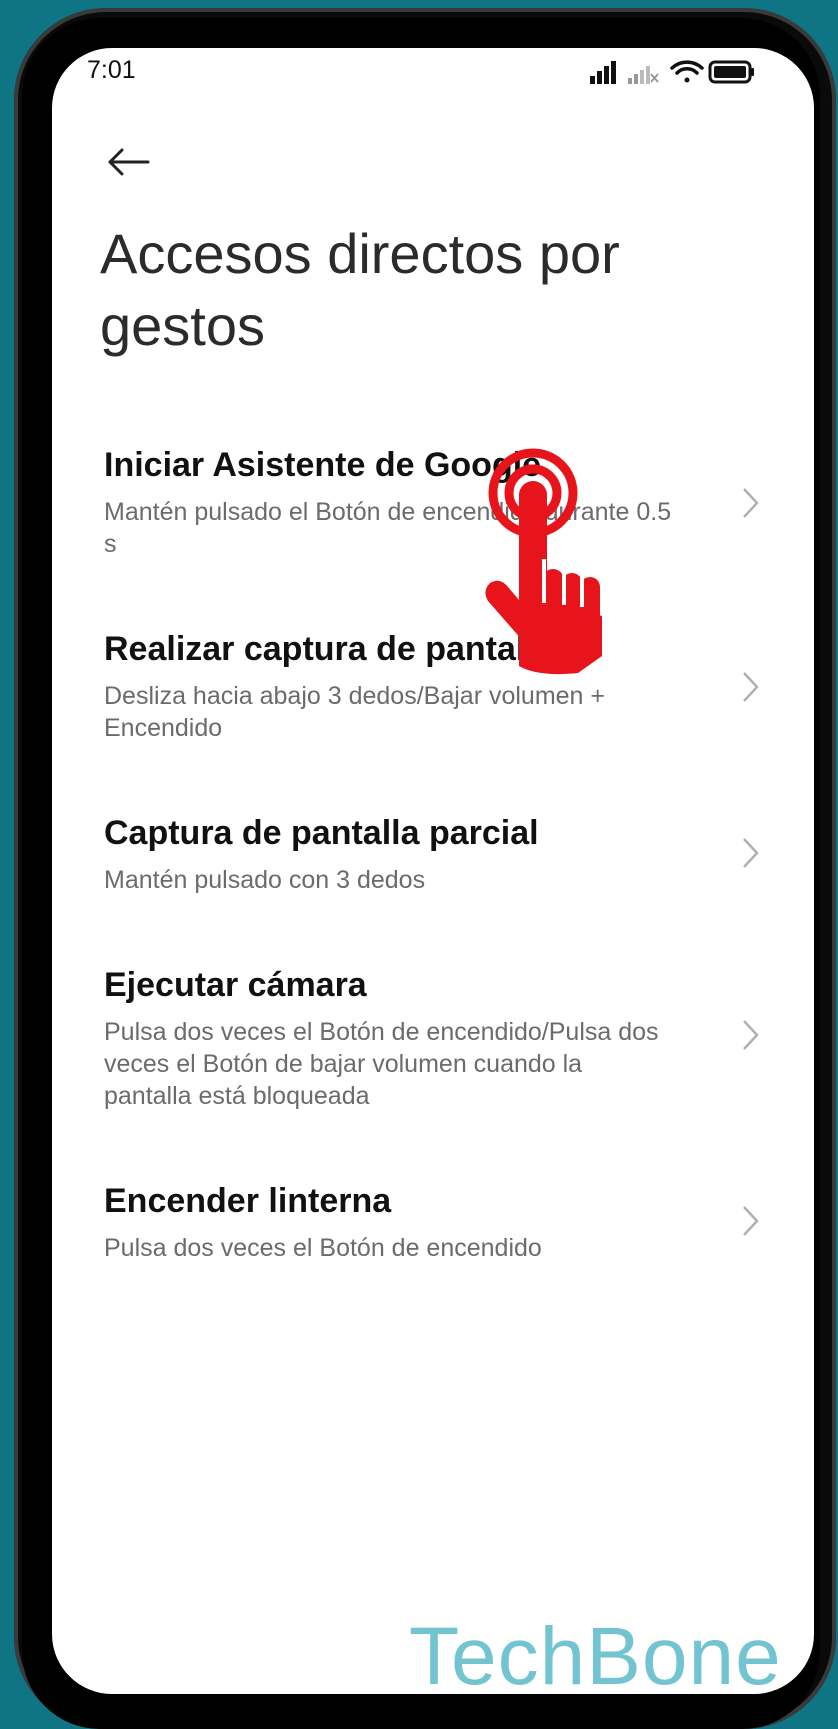 The width and height of the screenshot is (838, 1729). I want to click on back-button, so click(128, 162).